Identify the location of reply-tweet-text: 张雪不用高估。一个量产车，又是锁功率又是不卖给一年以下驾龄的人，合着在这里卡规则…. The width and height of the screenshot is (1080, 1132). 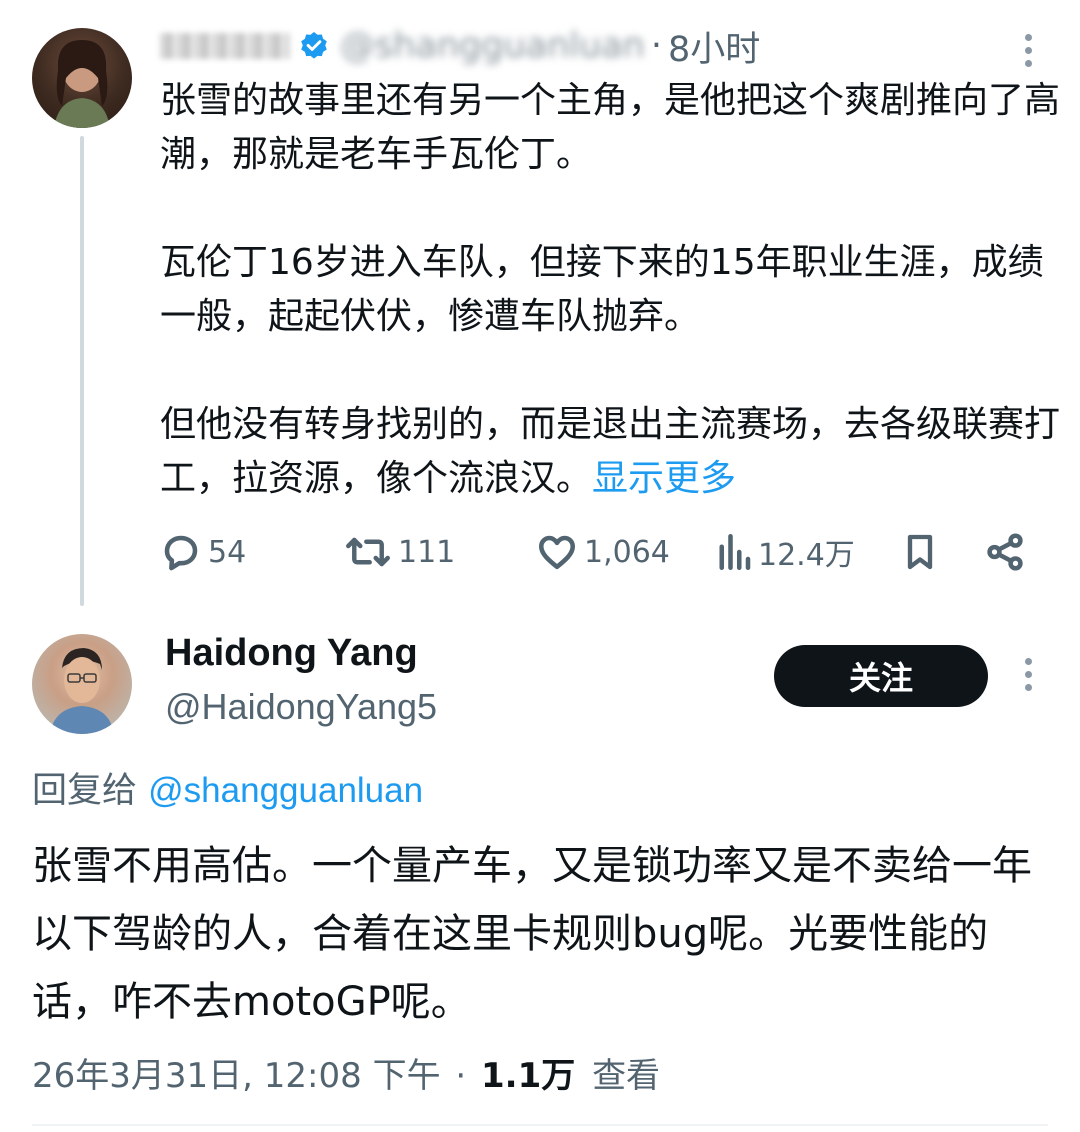
(532, 934).